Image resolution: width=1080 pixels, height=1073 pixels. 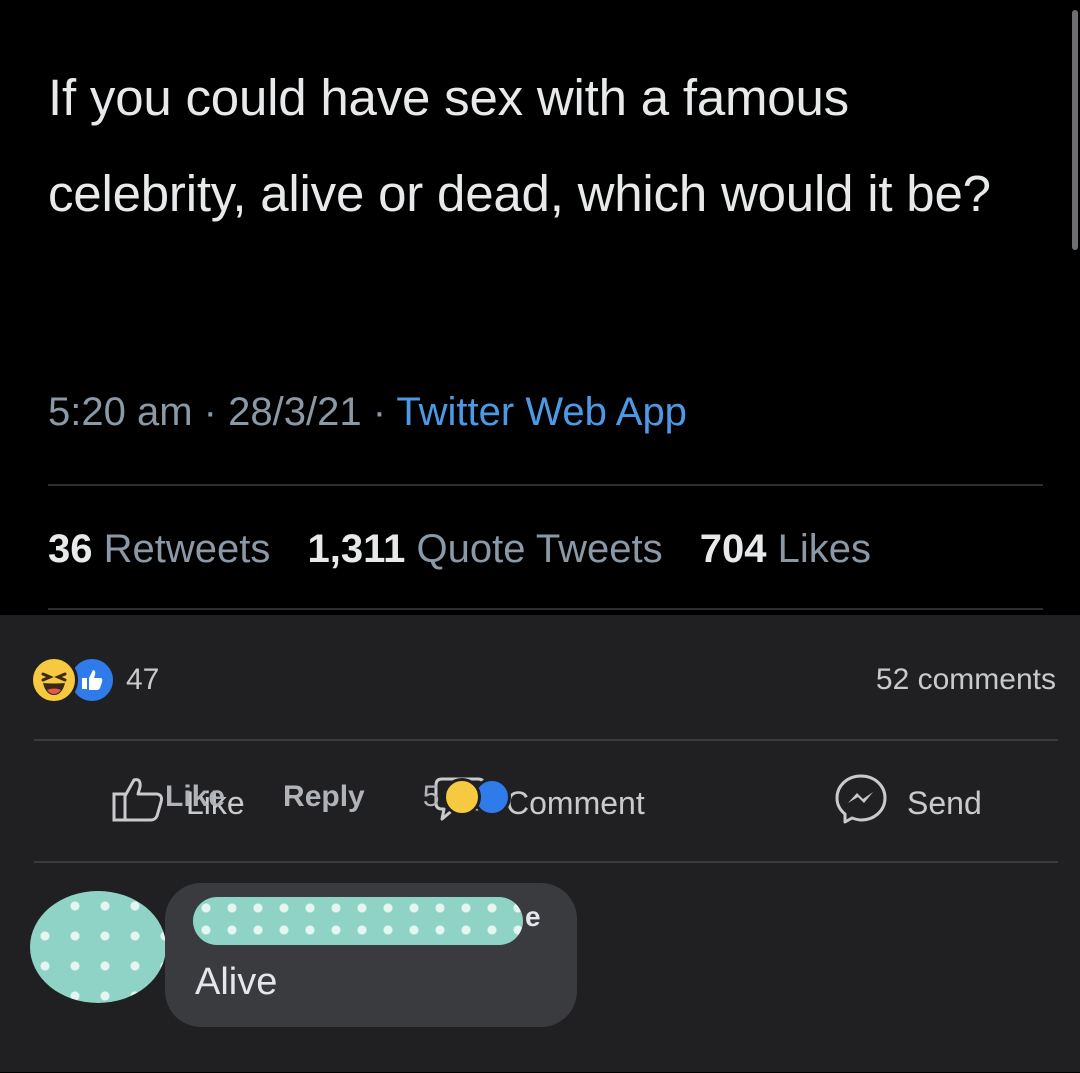 What do you see at coordinates (356, 549) in the screenshot?
I see `quote-tweets-count: 1,311` at bounding box center [356, 549].